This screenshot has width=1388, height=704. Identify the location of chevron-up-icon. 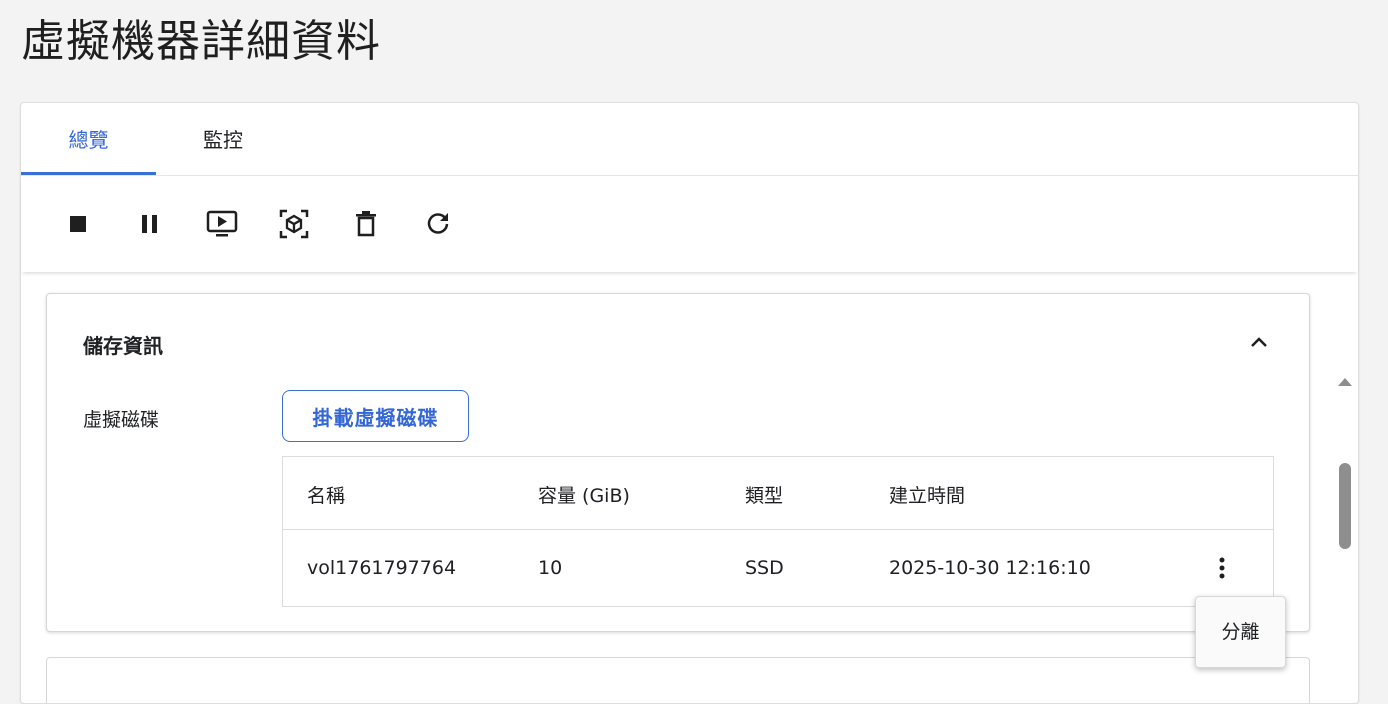
(1259, 342).